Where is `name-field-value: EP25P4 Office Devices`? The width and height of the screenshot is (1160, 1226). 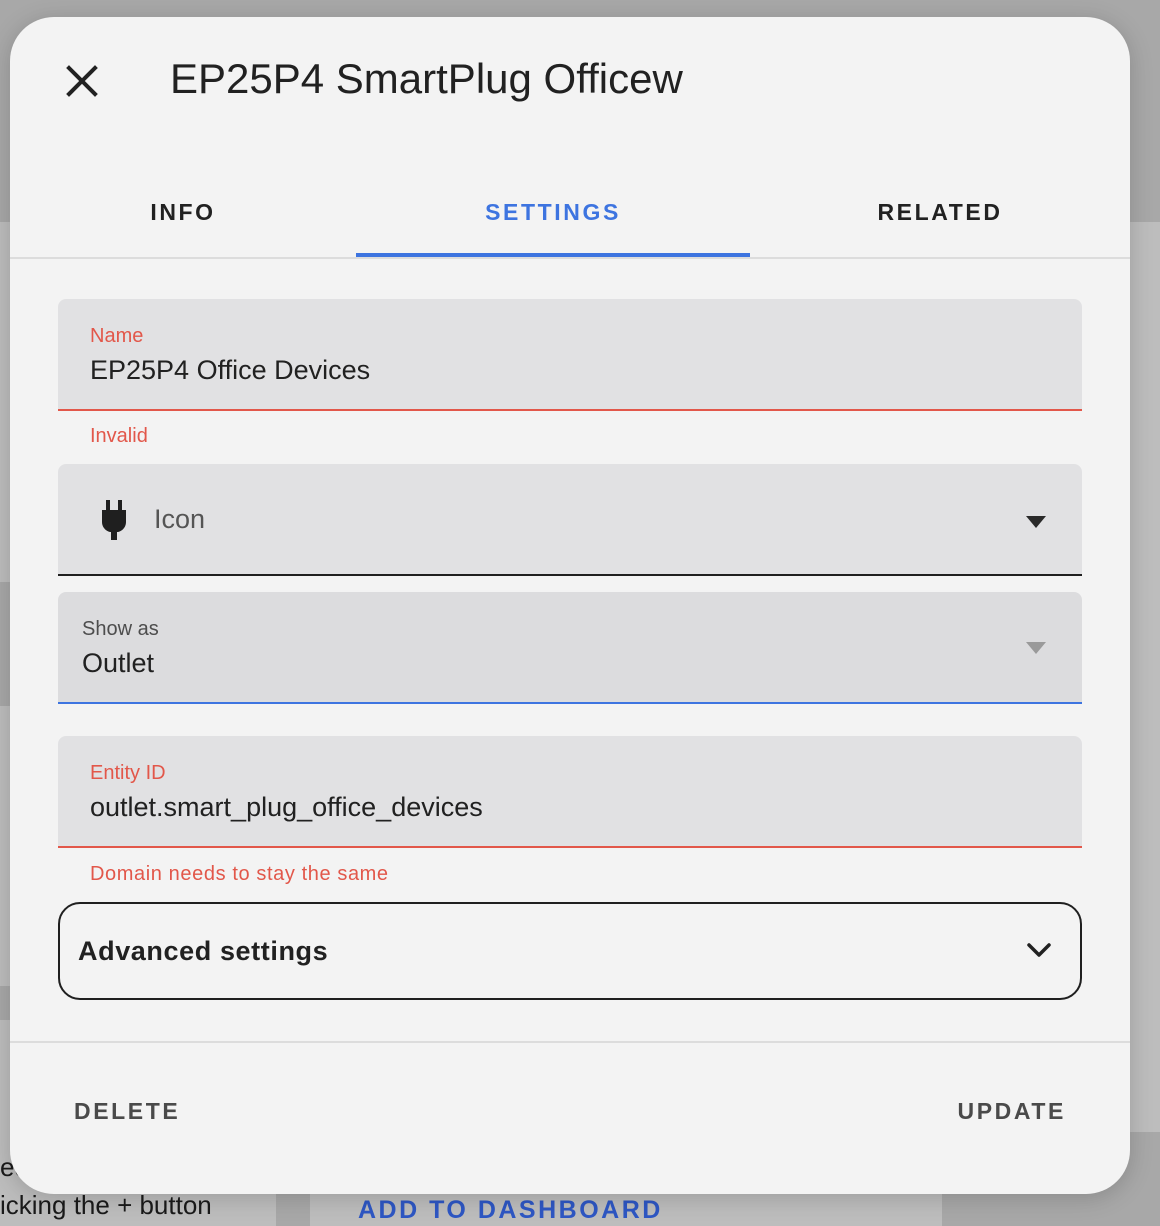
name-field-value: EP25P4 Office Devices is located at coordinates (230, 370).